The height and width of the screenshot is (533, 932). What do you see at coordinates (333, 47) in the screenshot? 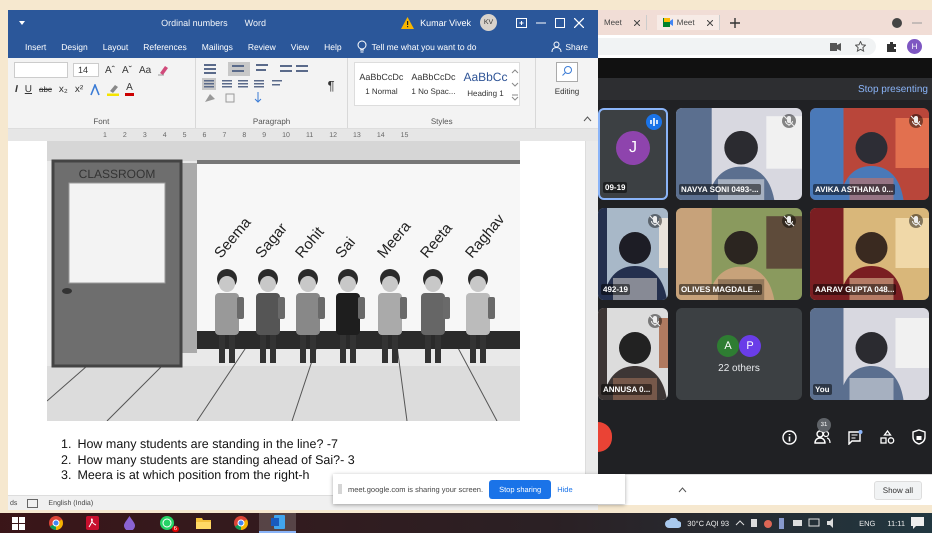
I see `ribbon-tab: Help` at bounding box center [333, 47].